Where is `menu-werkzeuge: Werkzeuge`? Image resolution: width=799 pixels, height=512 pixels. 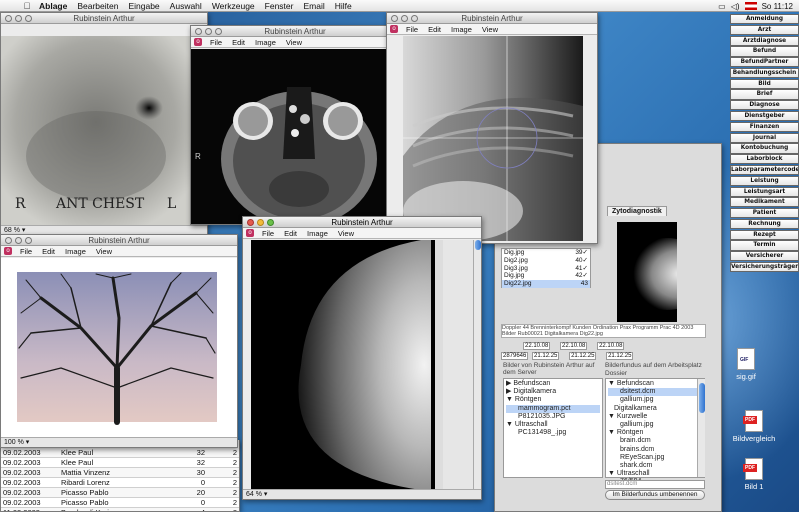 menu-werkzeuge: Werkzeuge is located at coordinates (233, 6).